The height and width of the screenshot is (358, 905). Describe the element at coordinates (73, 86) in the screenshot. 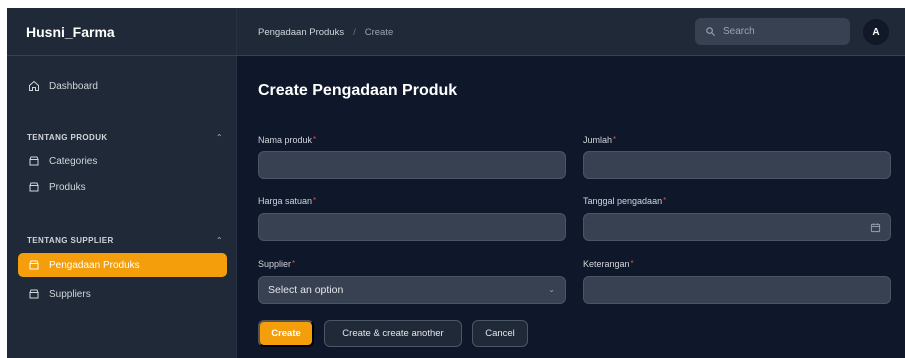

I see `sidebar-item-label: Dashboard` at that location.